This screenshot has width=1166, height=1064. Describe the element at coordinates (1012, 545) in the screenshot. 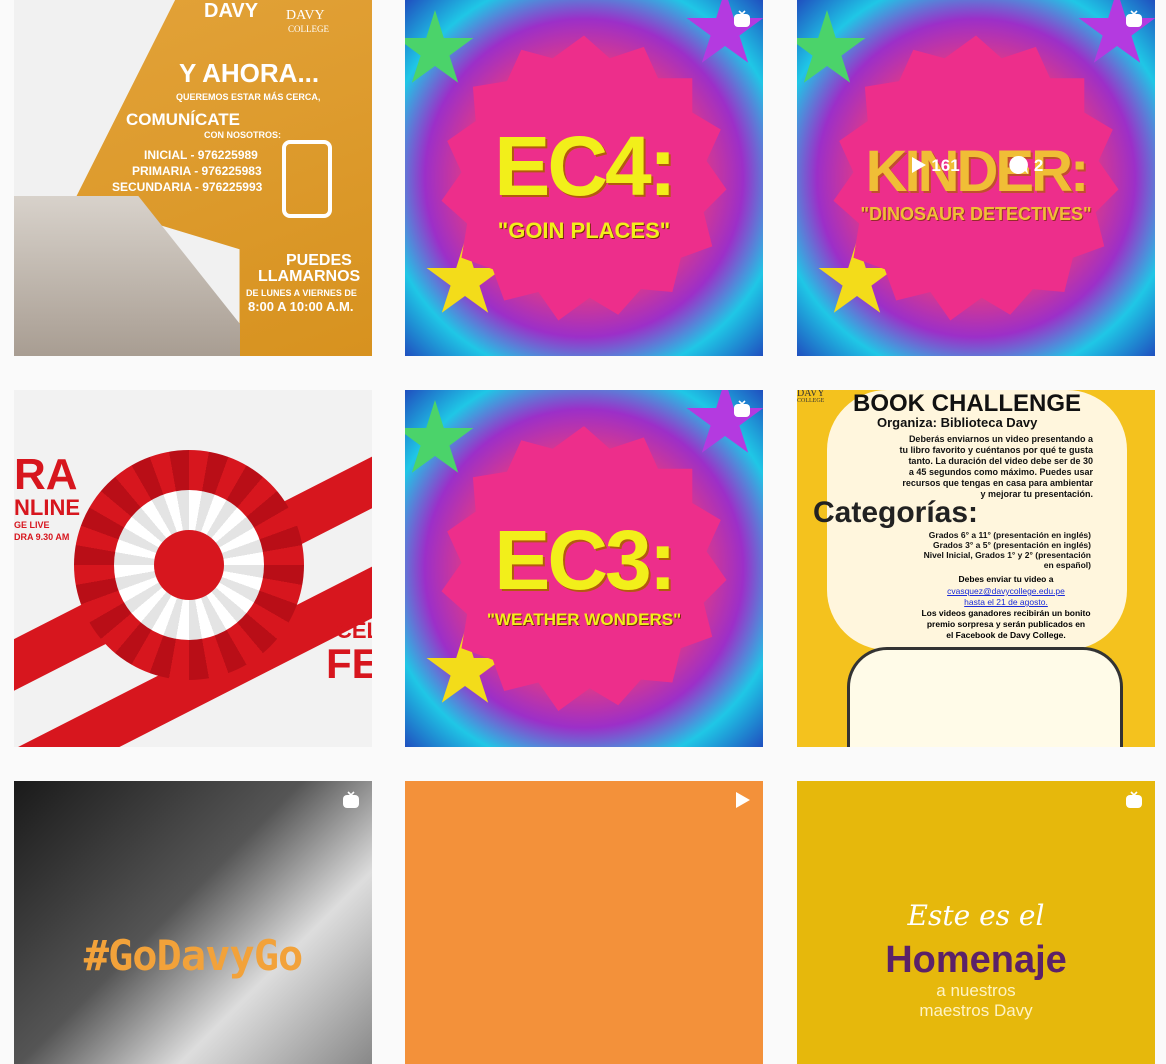

I see `category-line: Grados 3° a 5° (presentación en inglés)` at that location.